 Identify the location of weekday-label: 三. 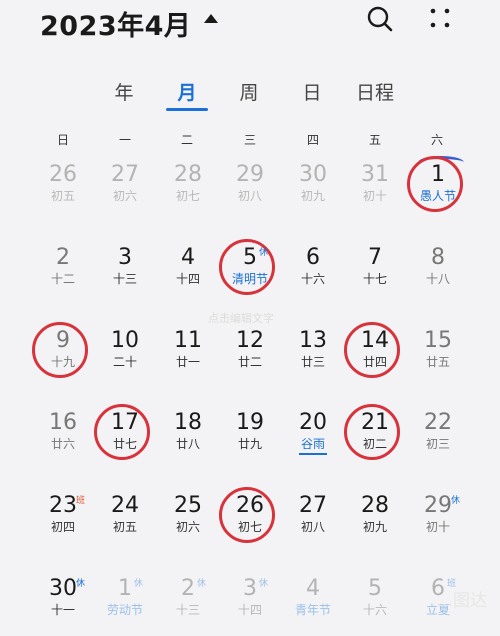
(249, 140).